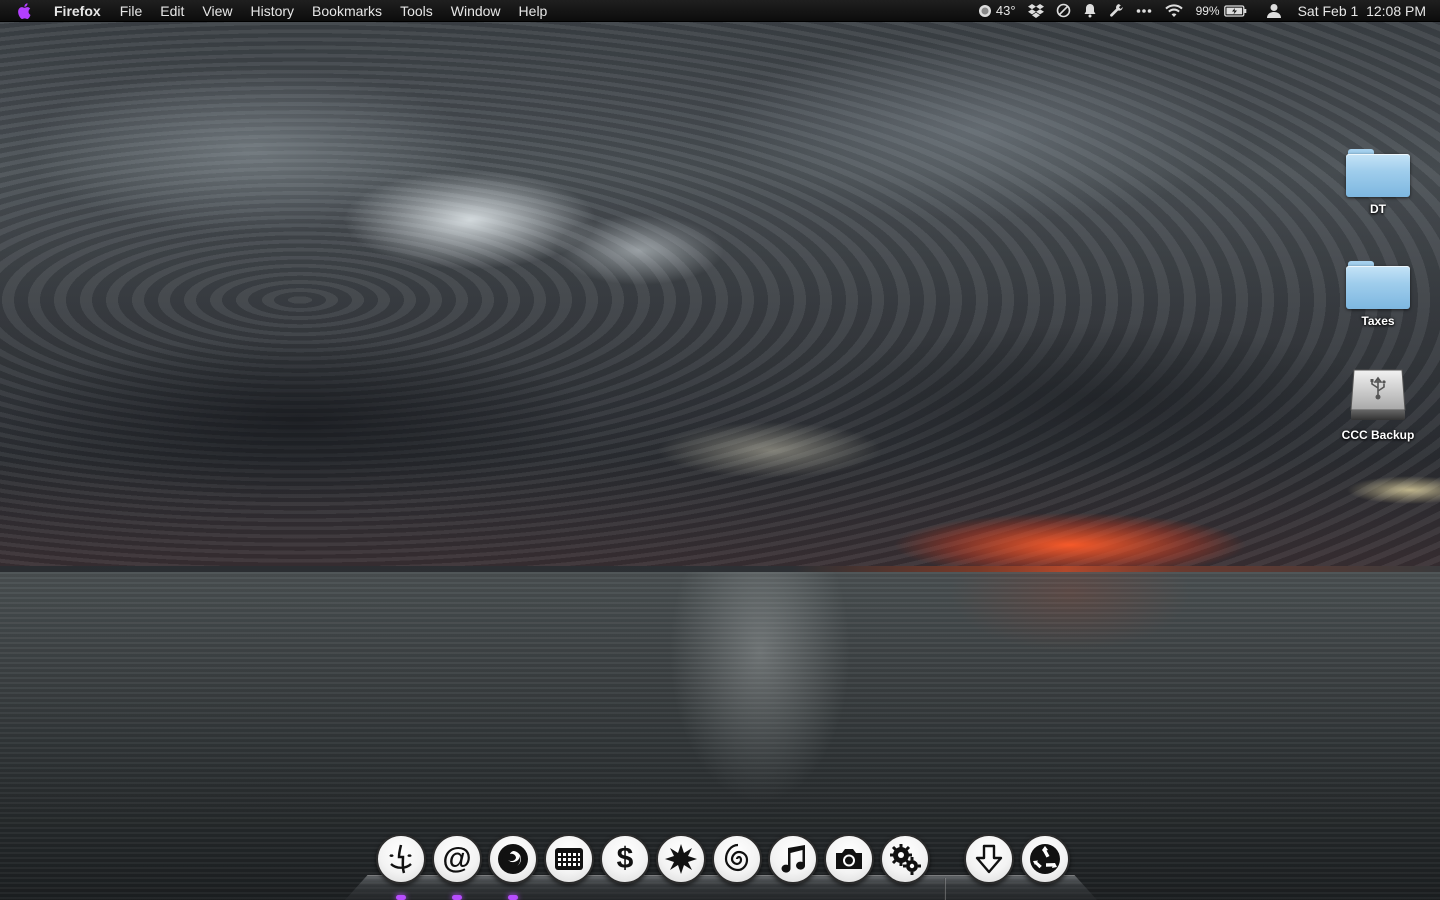  I want to click on dock-firefox, so click(513, 859).